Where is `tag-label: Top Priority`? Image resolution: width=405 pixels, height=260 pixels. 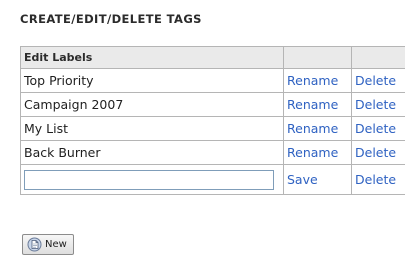
tag-label: Top Priority is located at coordinates (152, 80).